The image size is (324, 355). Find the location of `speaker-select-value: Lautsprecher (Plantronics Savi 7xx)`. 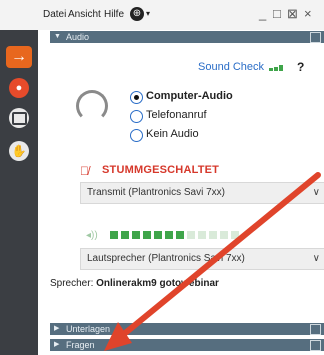

speaker-select-value: Lautsprecher (Plantronics Savi 7xx) is located at coordinates (166, 258).